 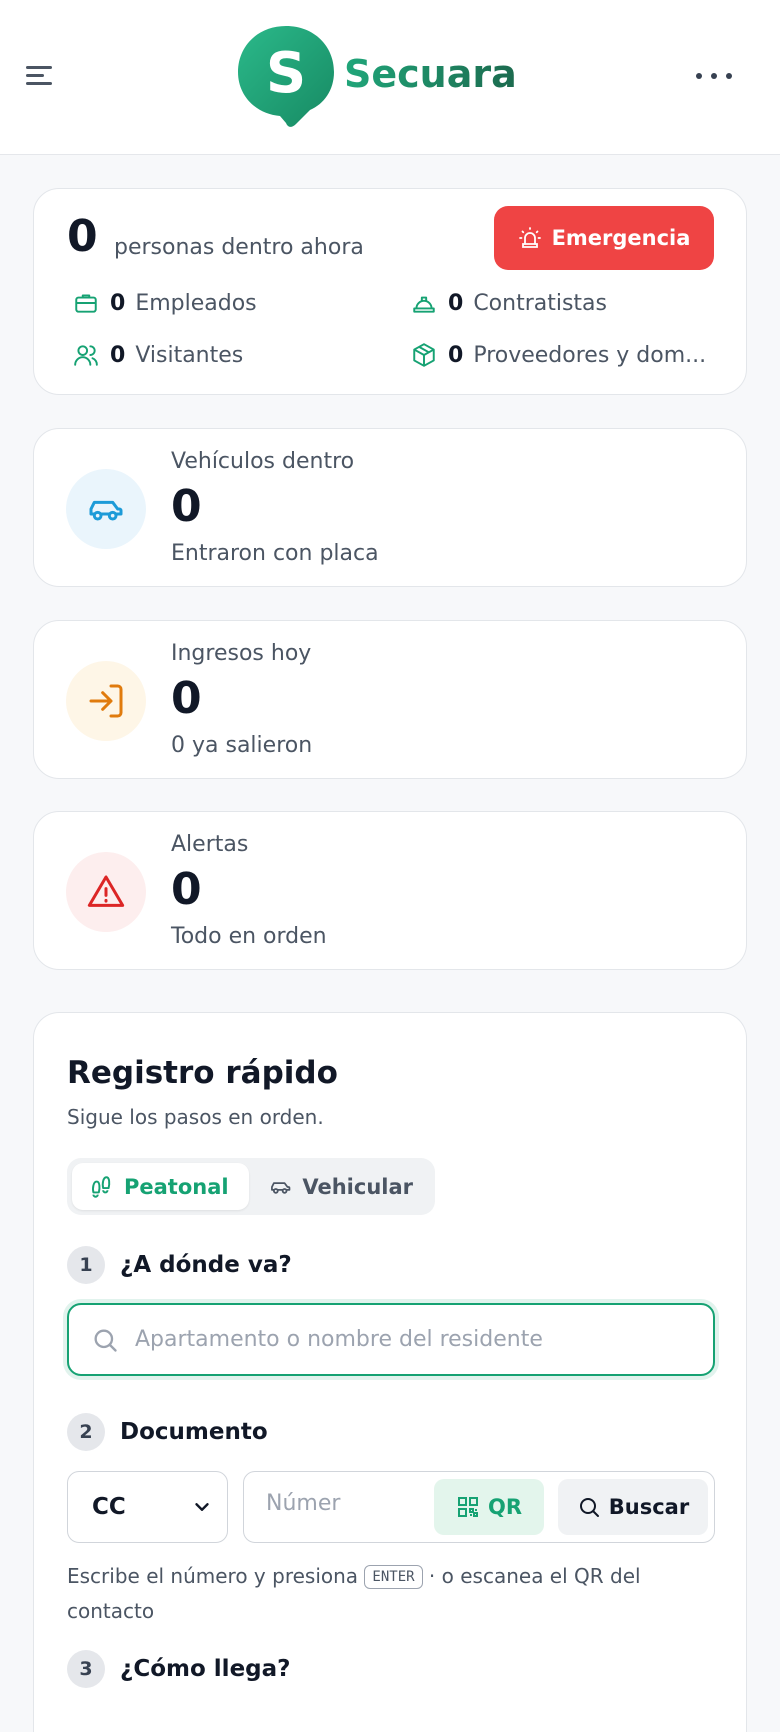 I want to click on document-number-group: QR Buscar, so click(x=479, y=1507).